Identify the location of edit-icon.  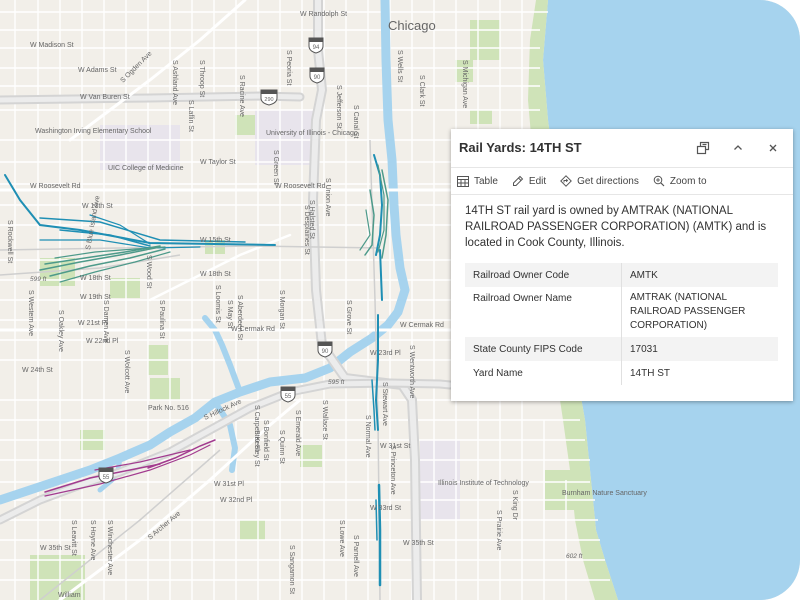
(518, 180).